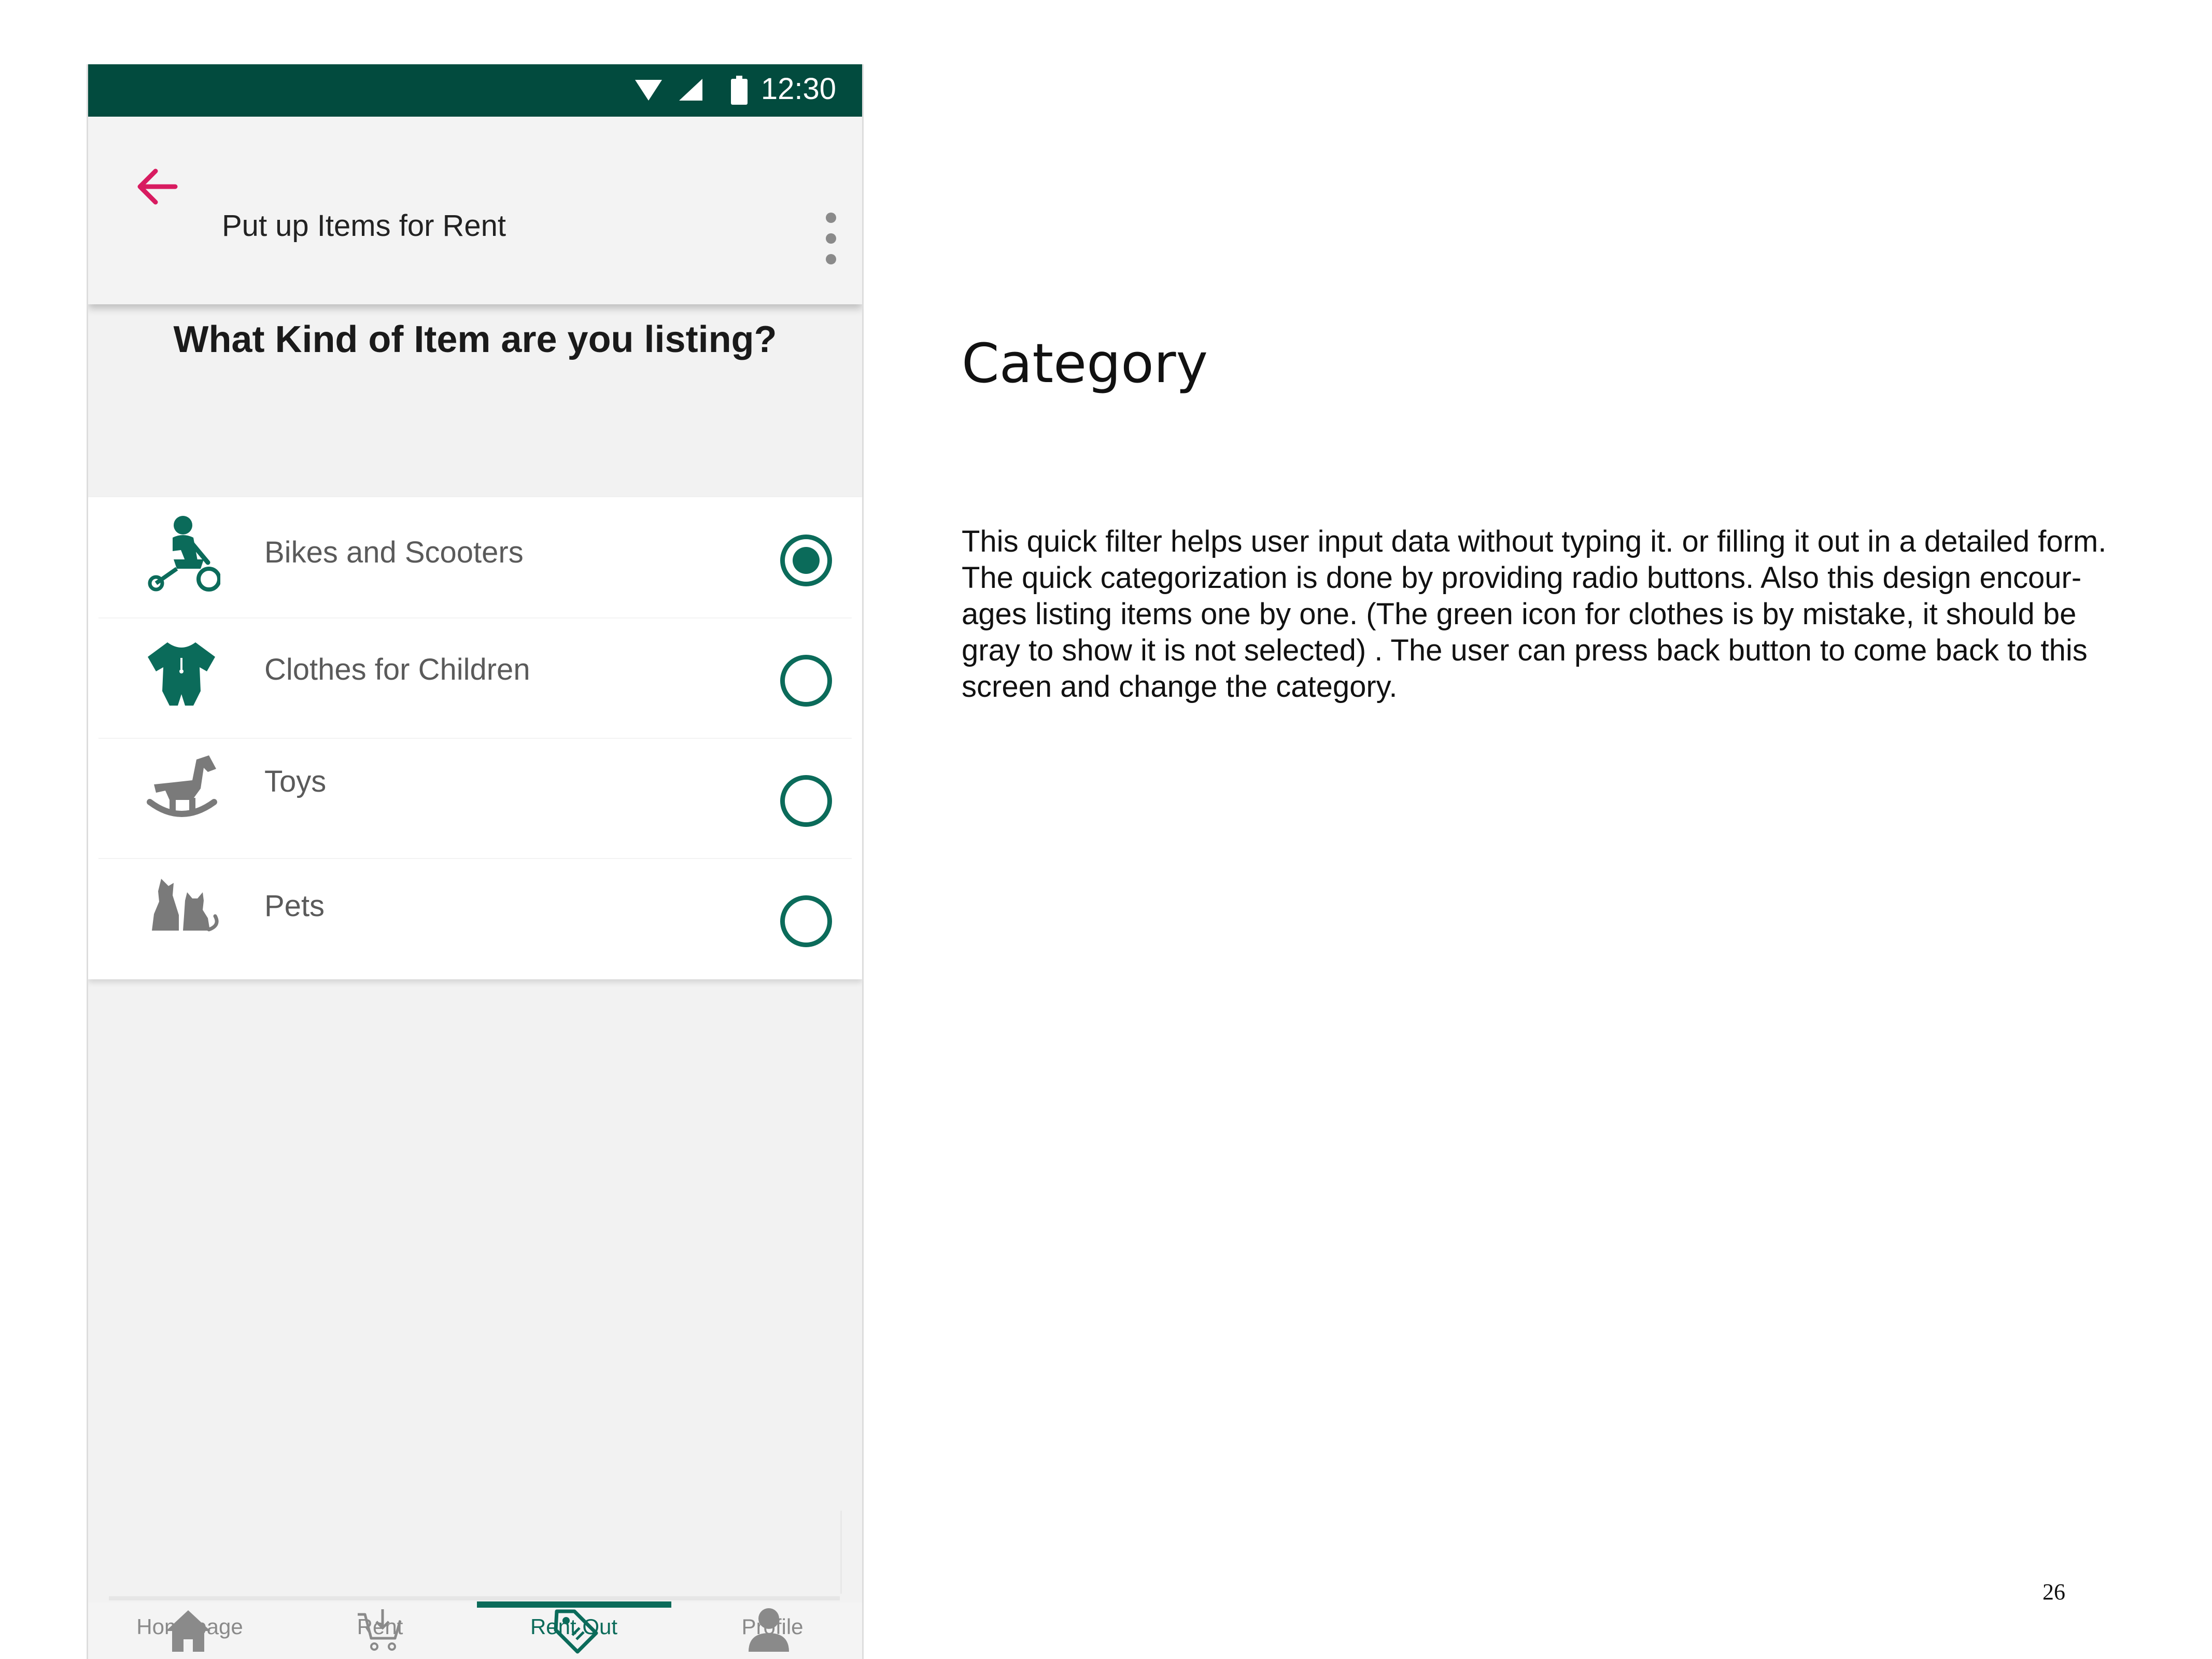 This screenshot has width=2212, height=1659. I want to click on category-label: Bikes and Scooters, so click(394, 552).